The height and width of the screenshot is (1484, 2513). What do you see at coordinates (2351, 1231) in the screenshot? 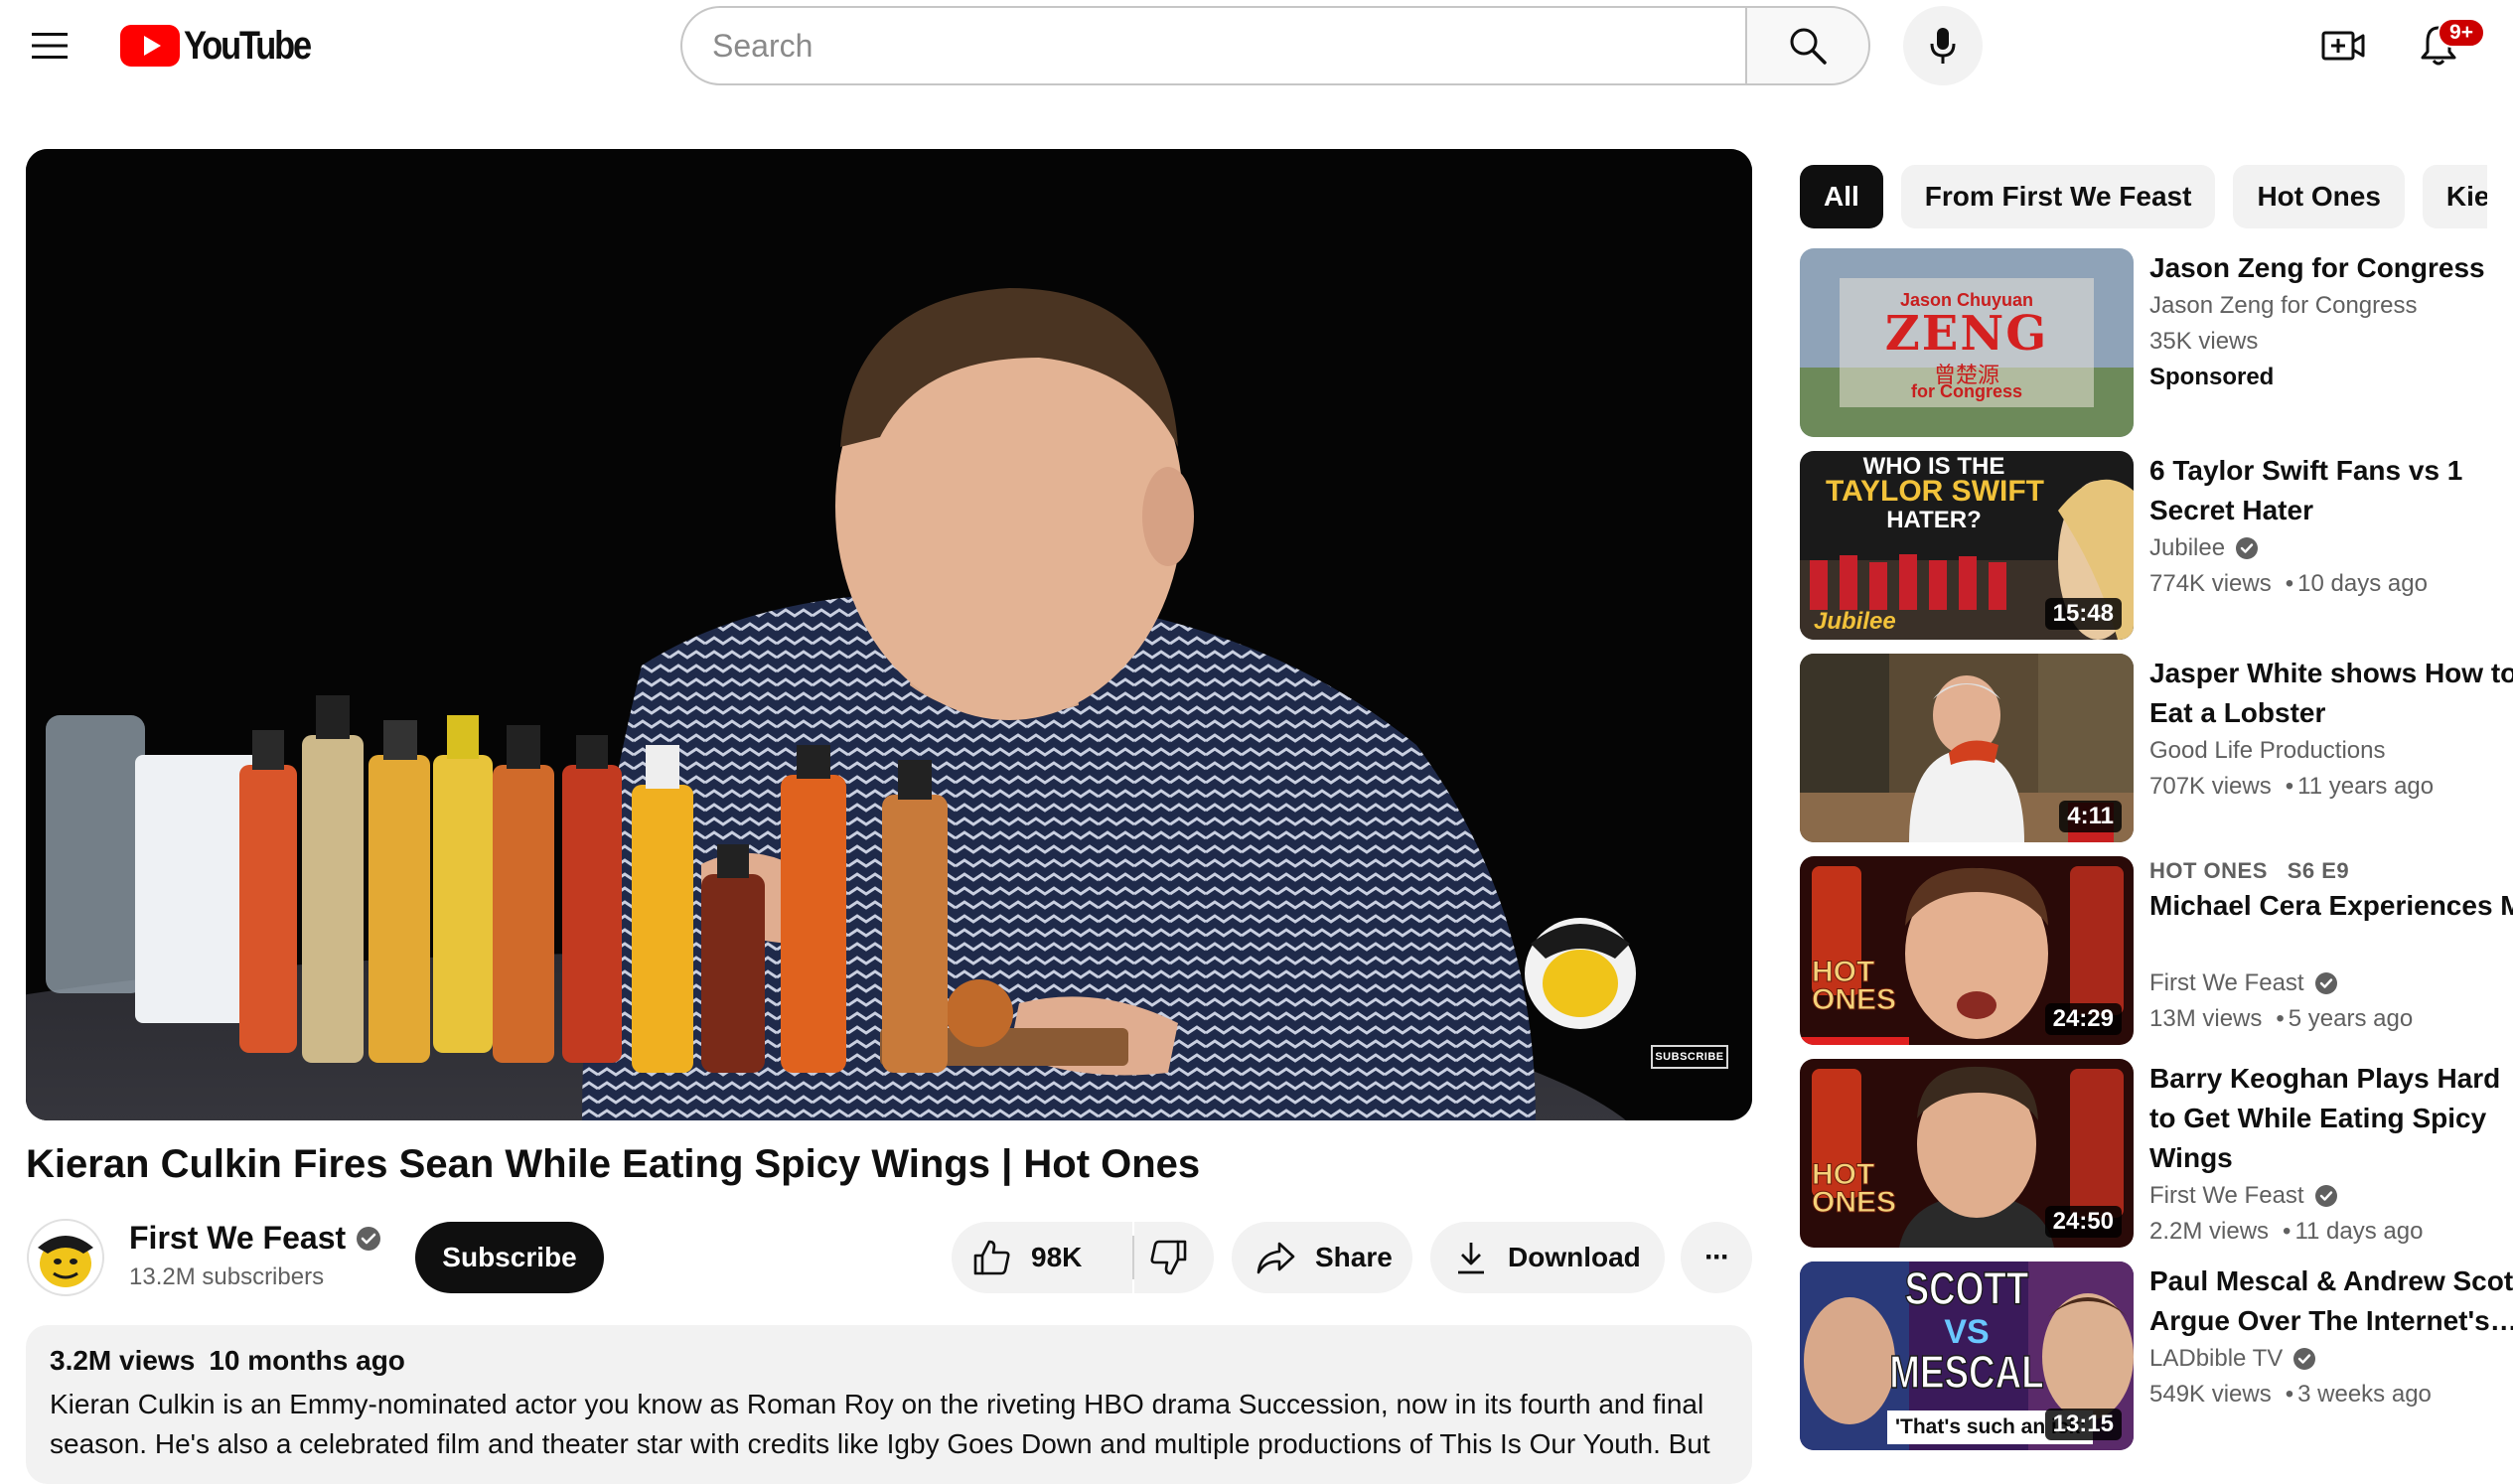
I see `age-text: 11 days ago` at bounding box center [2351, 1231].